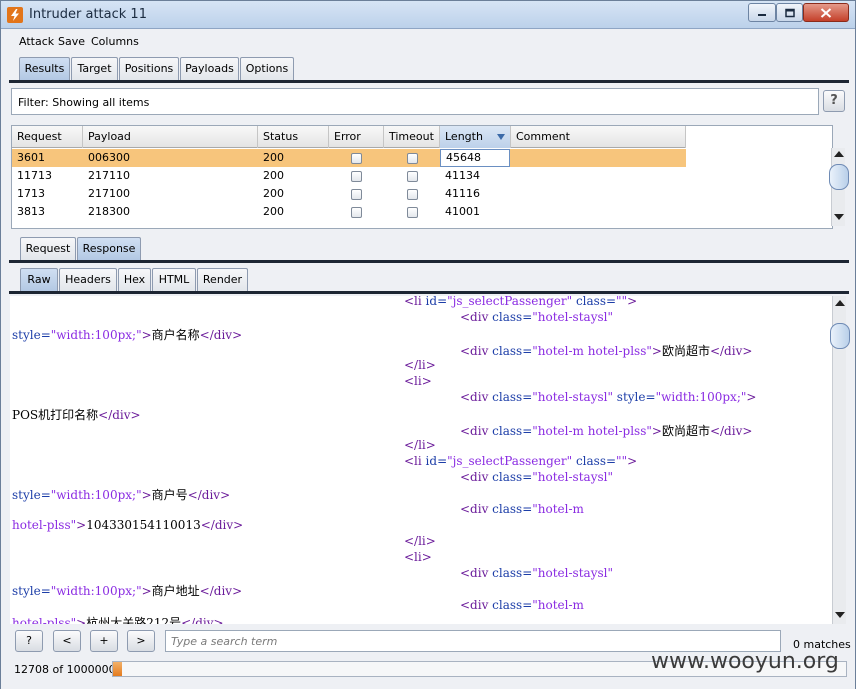 The width and height of the screenshot is (856, 689). What do you see at coordinates (47, 137) in the screenshot?
I see `column-request: Request` at bounding box center [47, 137].